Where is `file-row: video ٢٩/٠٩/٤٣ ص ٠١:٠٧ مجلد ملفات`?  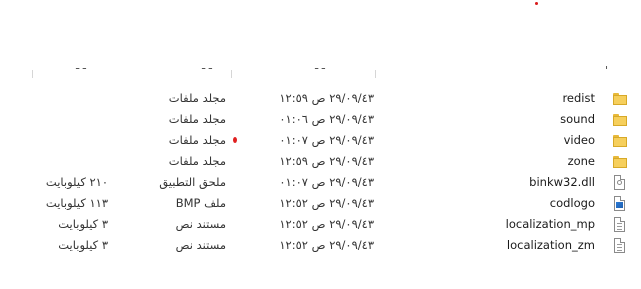
file-row: video ٢٩/٠٩/٤٣ ص ٠١:٠٧ مجلد ملفات is located at coordinates (320, 140).